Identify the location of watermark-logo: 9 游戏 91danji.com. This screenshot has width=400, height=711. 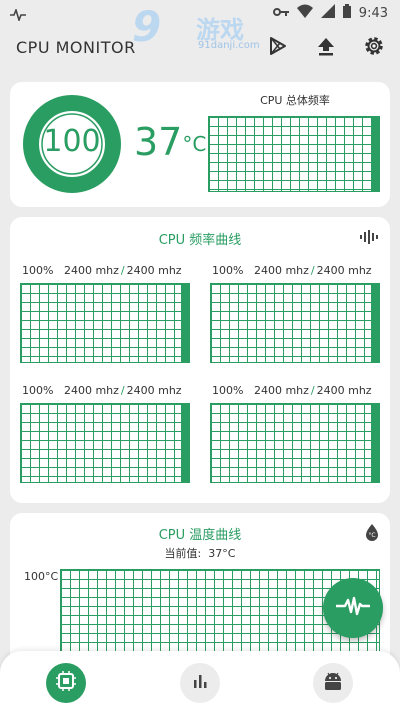
(202, 29).